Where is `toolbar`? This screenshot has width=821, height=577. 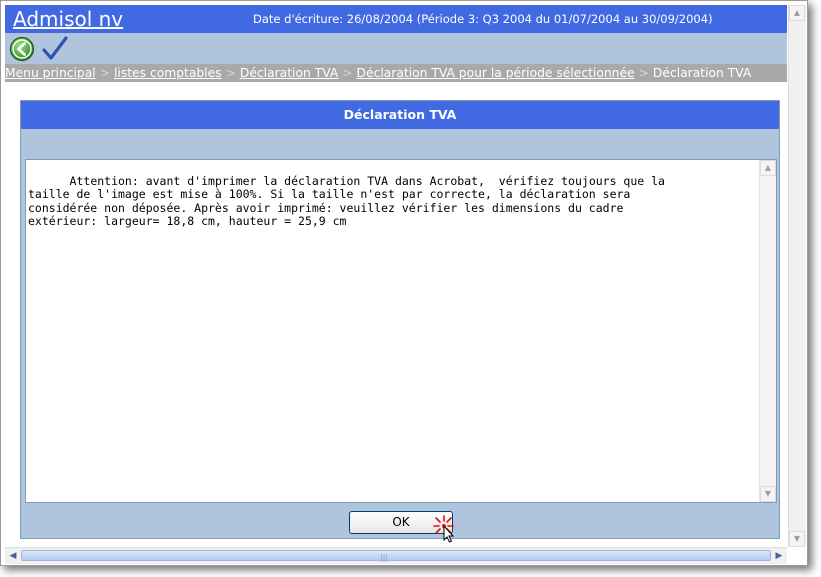
toolbar is located at coordinates (396, 48).